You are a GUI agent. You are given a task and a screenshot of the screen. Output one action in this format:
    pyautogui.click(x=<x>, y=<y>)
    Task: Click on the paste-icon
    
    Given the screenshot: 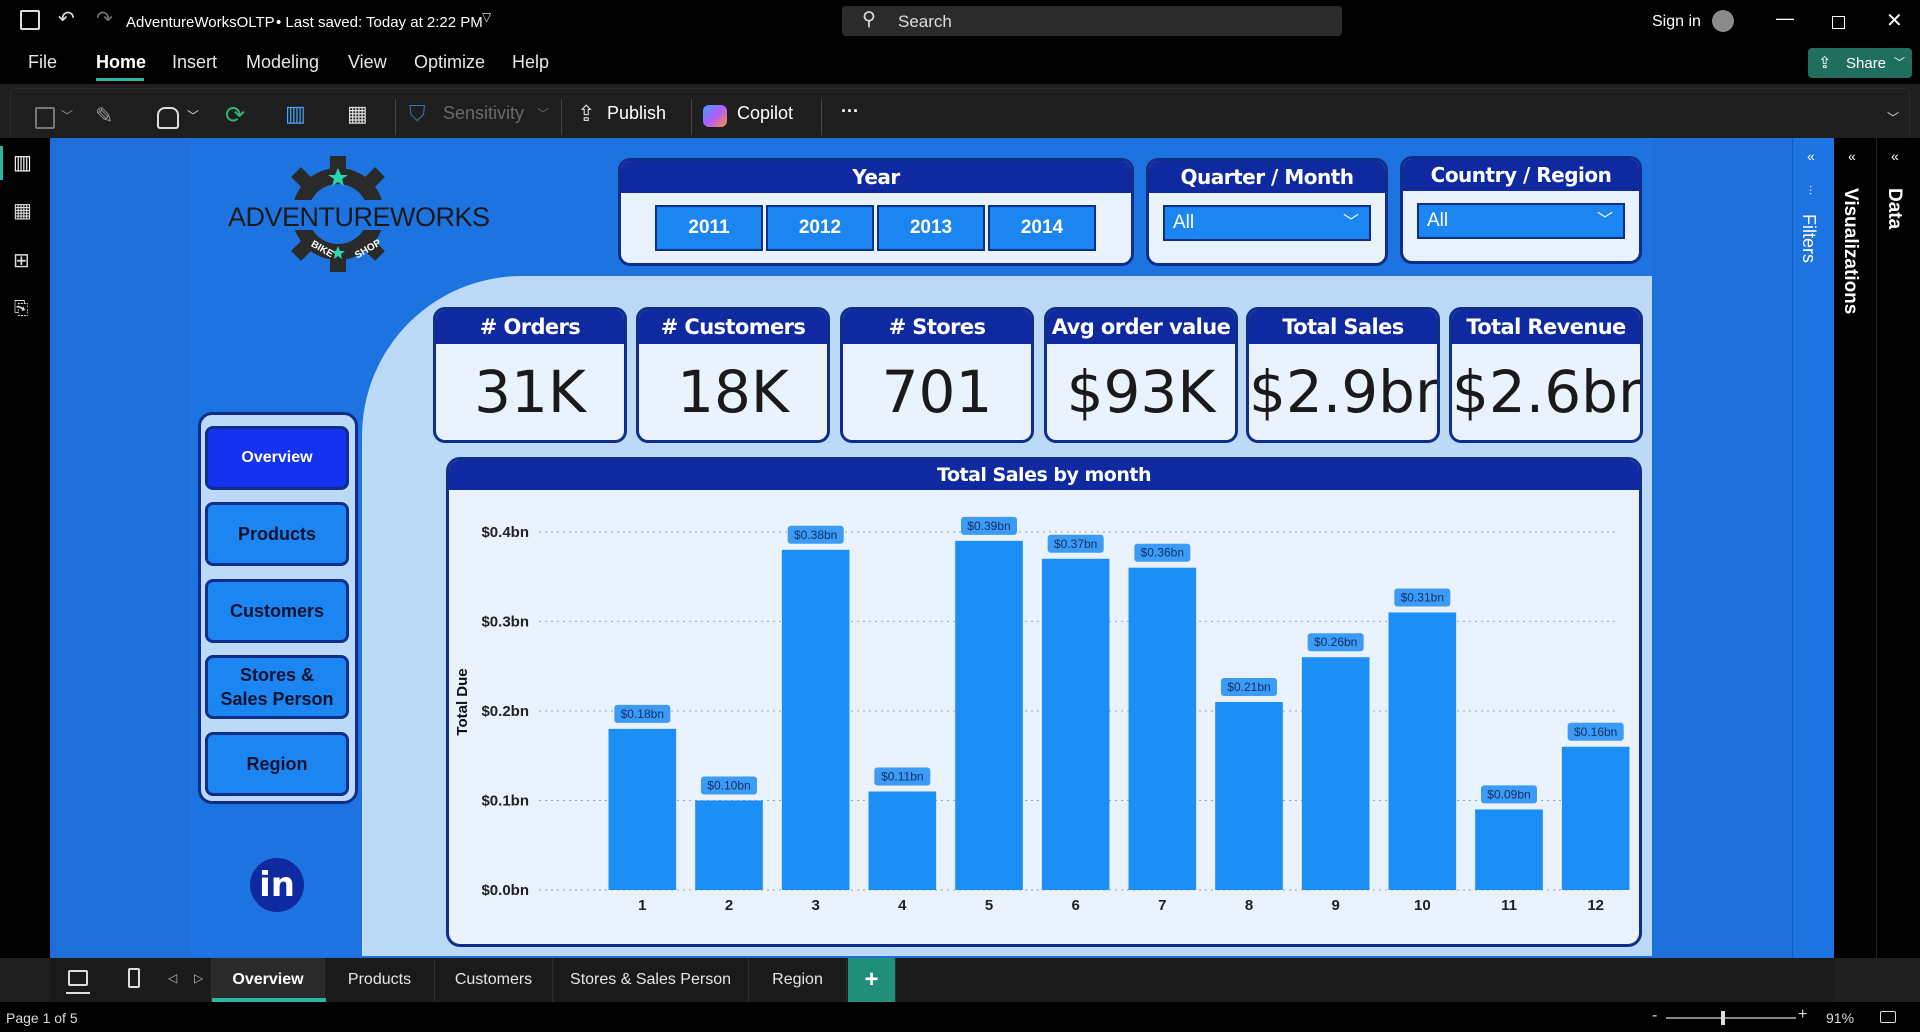 What is the action you would take?
    pyautogui.click(x=45, y=118)
    